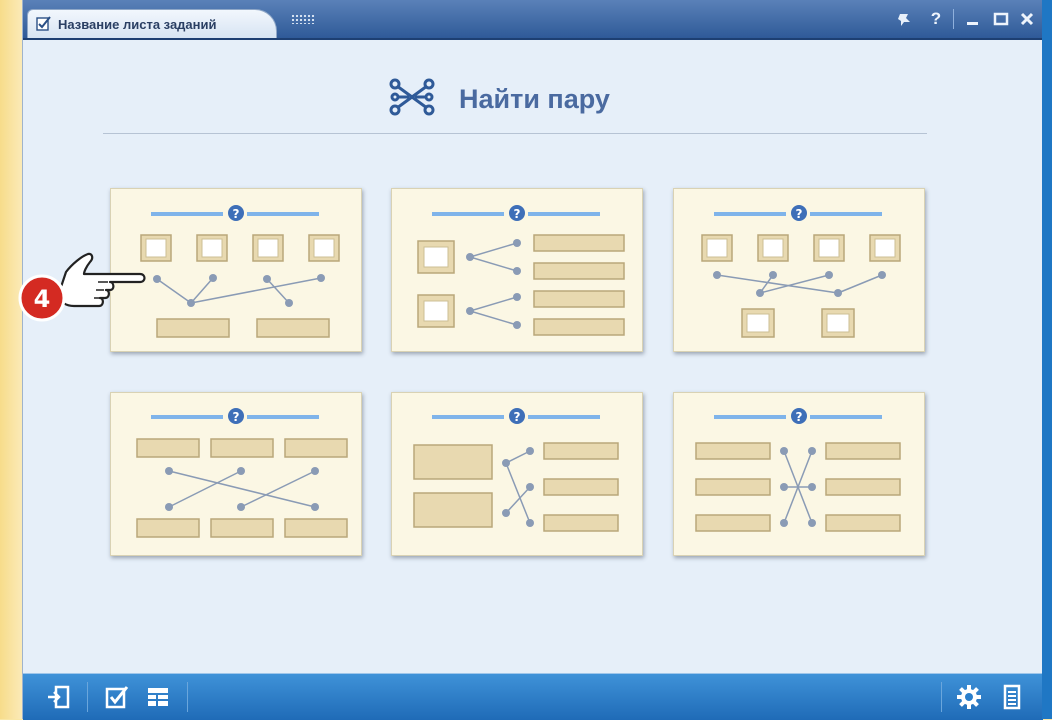 This screenshot has height=720, width=1052. I want to click on template-card-three-labels-to-three-labels-column: ?, so click(799, 474).